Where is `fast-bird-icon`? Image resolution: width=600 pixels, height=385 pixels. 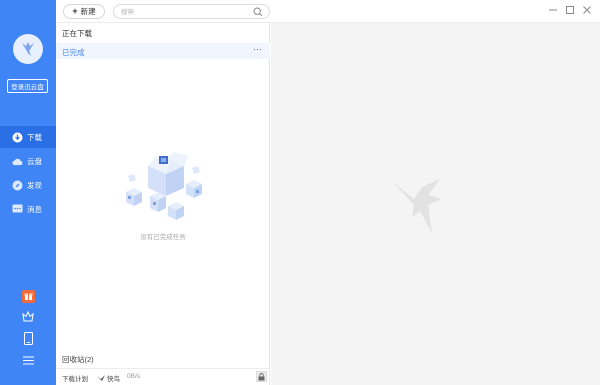
fast-bird-icon is located at coordinates (101, 377).